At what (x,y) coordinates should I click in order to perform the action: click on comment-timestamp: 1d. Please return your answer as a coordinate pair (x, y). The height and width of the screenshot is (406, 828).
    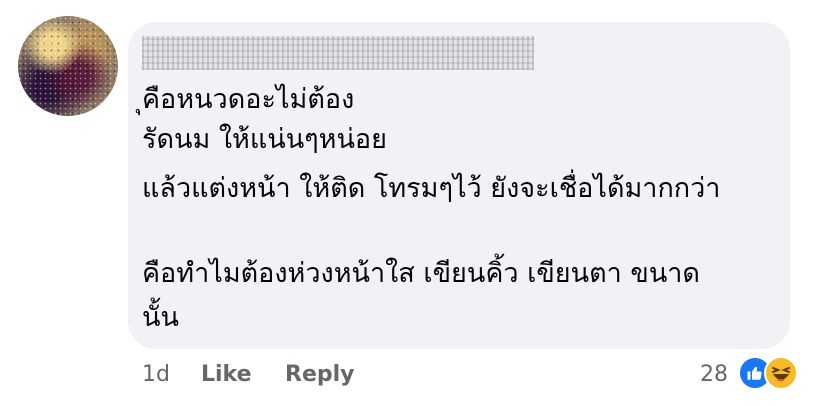
    Looking at the image, I should click on (156, 375).